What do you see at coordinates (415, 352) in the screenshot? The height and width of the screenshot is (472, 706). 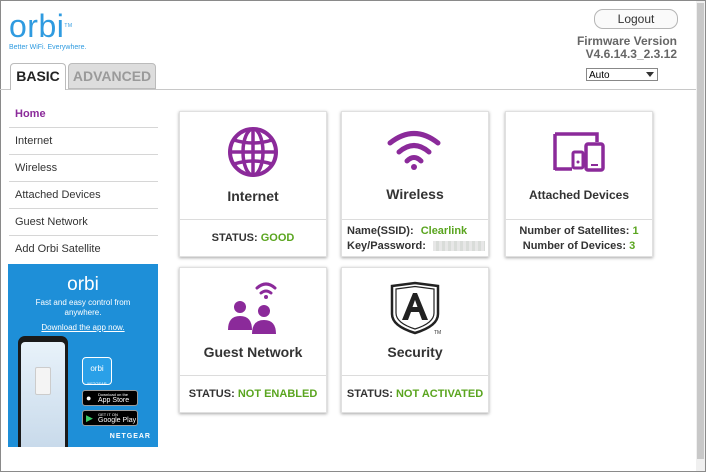 I see `security-title: Security` at bounding box center [415, 352].